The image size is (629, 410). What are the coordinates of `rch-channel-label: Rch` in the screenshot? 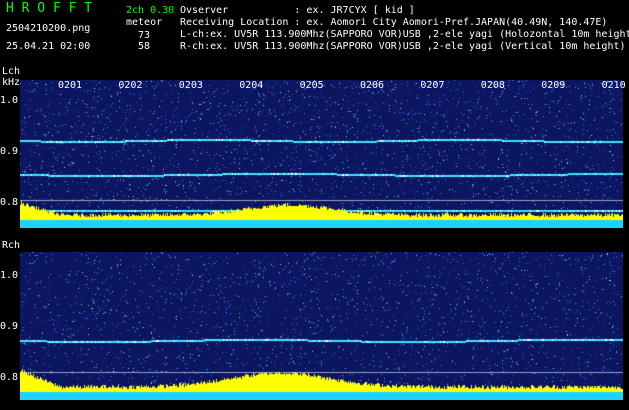 It's located at (11, 245).